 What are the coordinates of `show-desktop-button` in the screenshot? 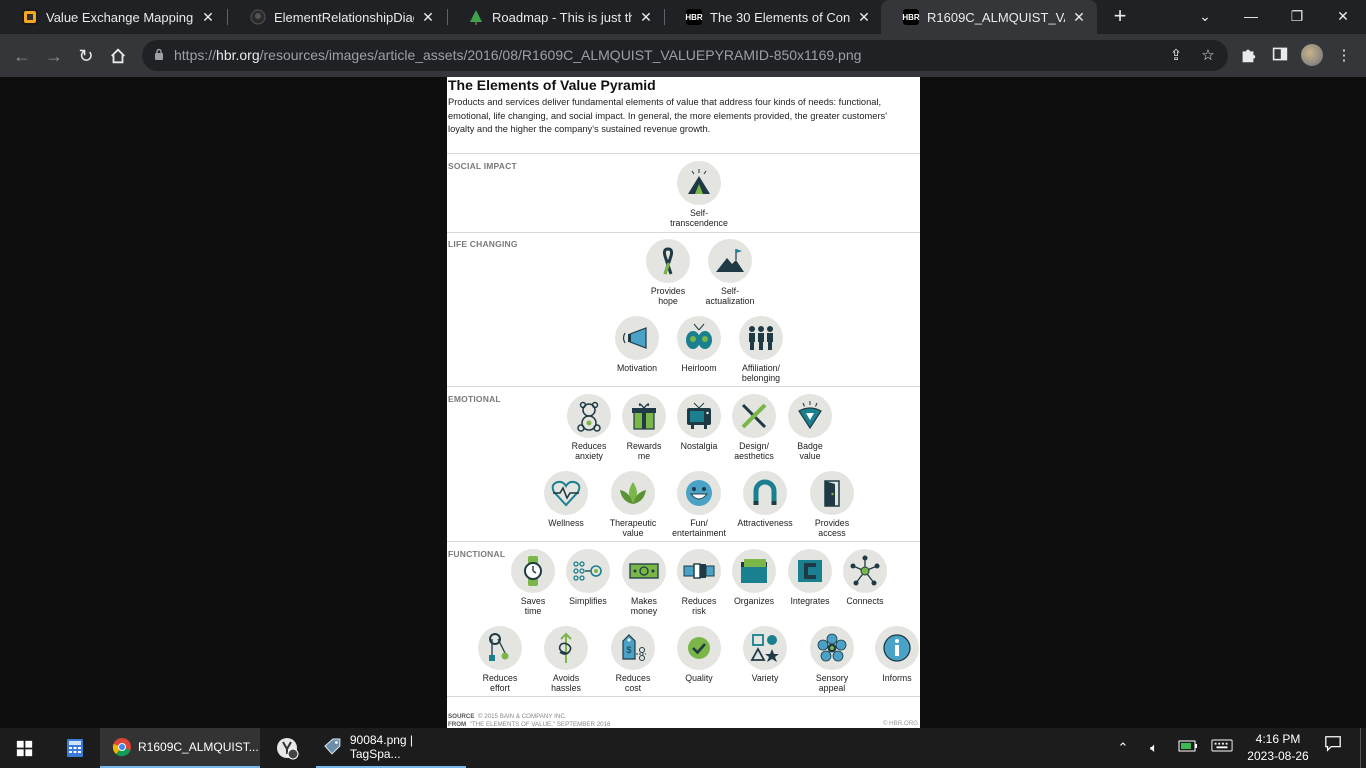 It's located at (1363, 748).